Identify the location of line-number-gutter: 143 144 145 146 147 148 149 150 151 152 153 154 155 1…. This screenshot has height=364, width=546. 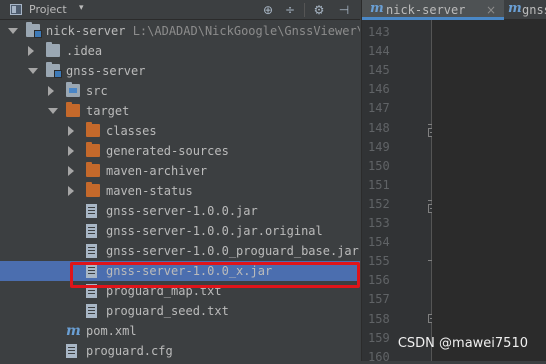
(399, 192).